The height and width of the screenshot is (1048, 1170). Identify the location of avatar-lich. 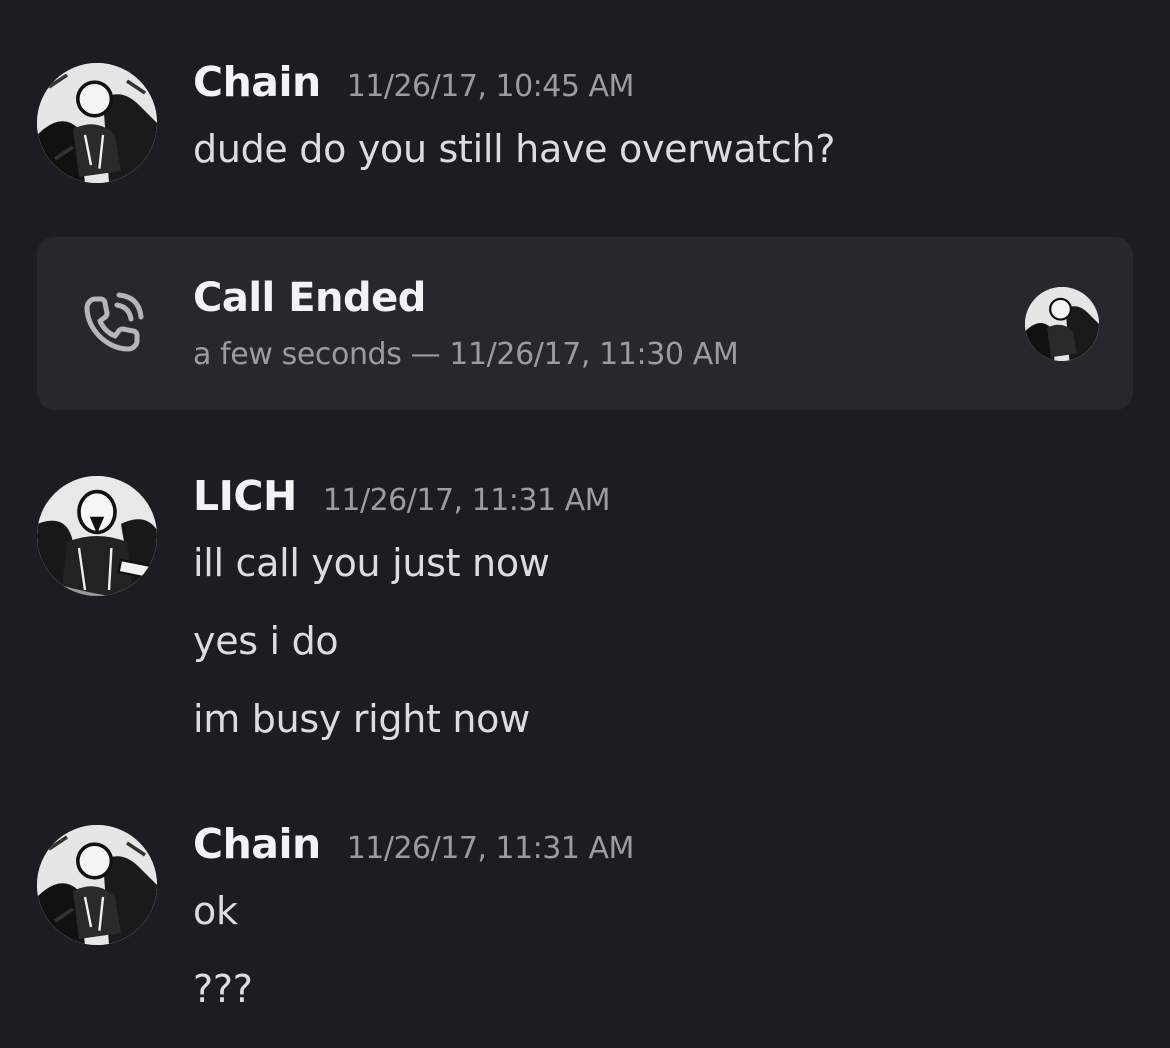
(97, 536).